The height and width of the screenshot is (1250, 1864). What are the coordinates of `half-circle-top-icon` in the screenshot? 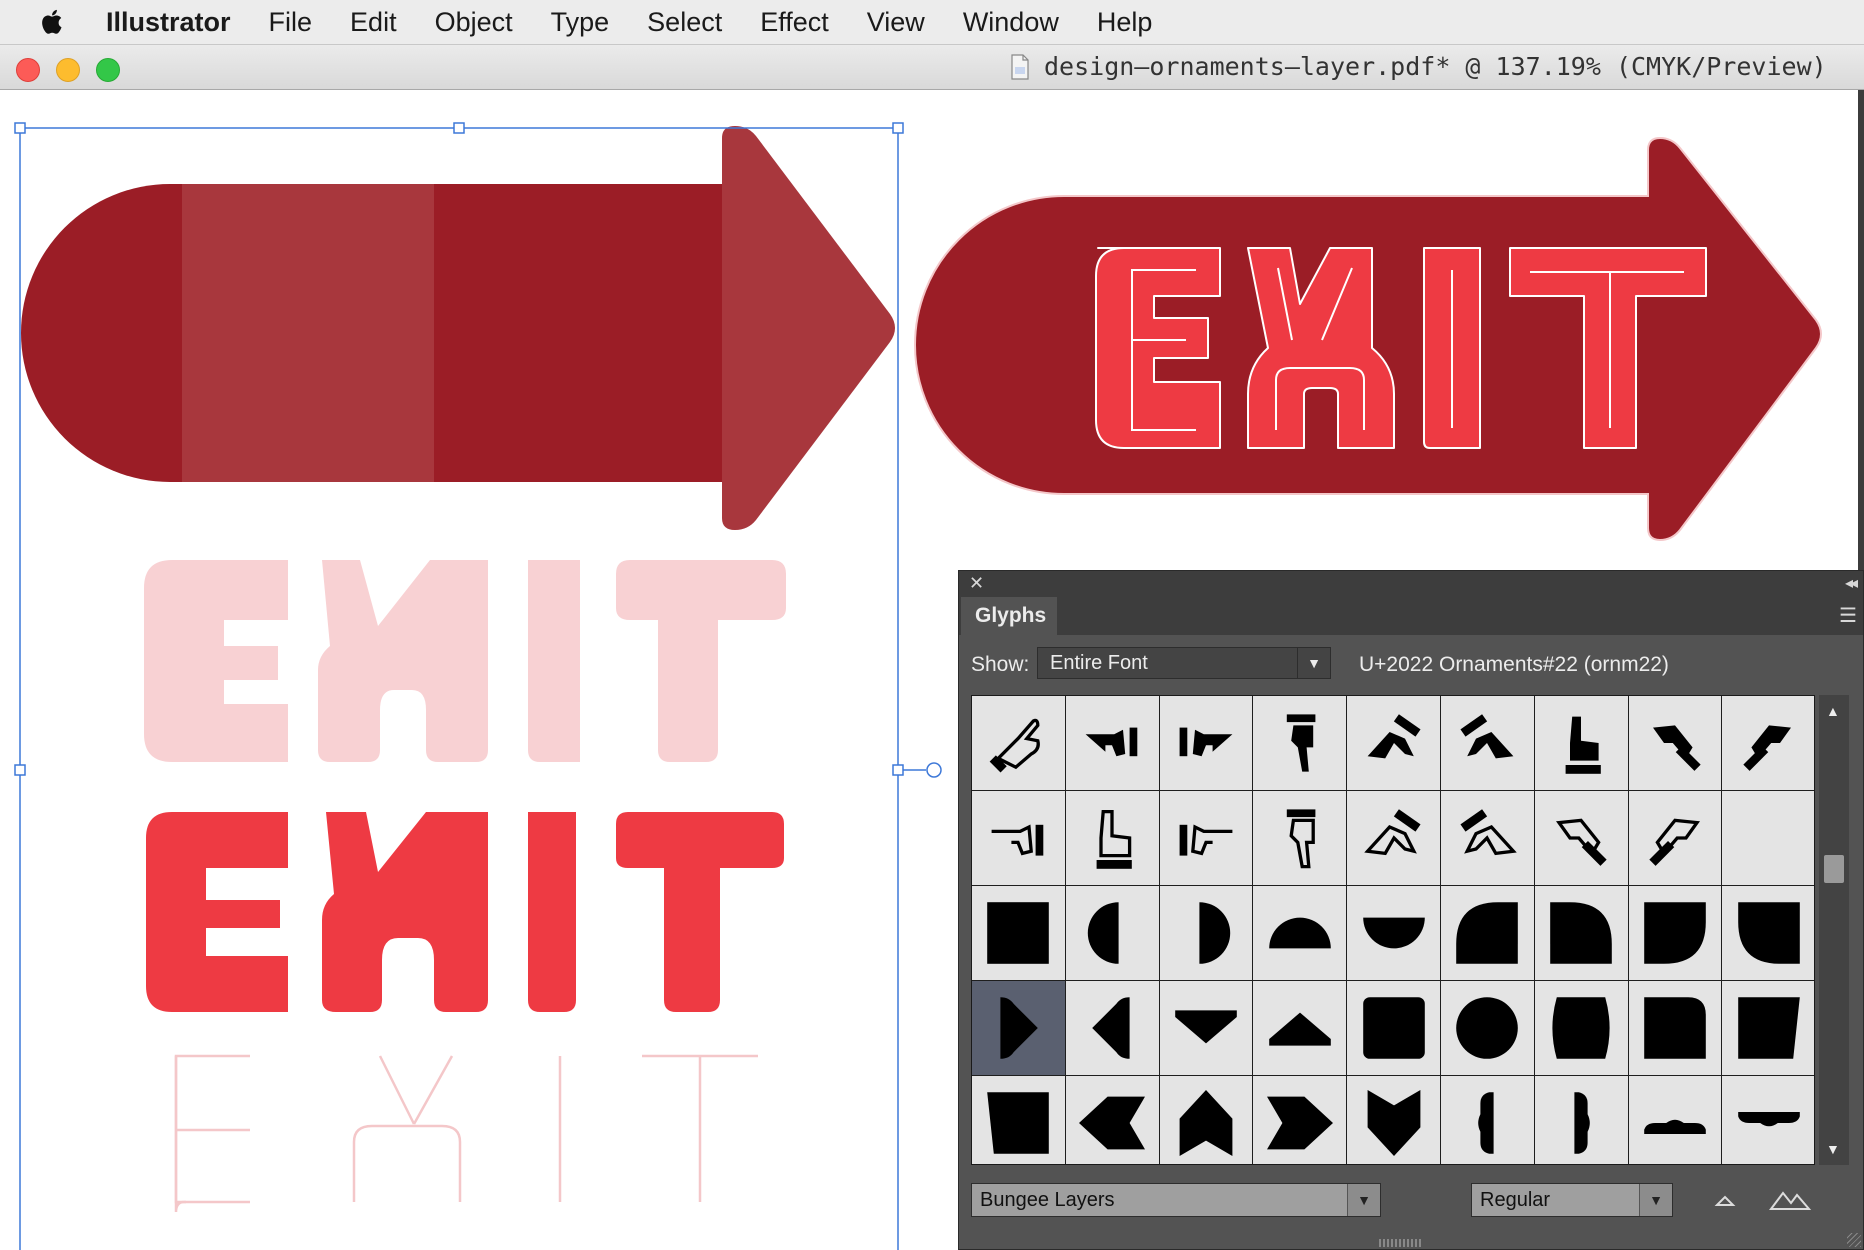 It's located at (1299, 933).